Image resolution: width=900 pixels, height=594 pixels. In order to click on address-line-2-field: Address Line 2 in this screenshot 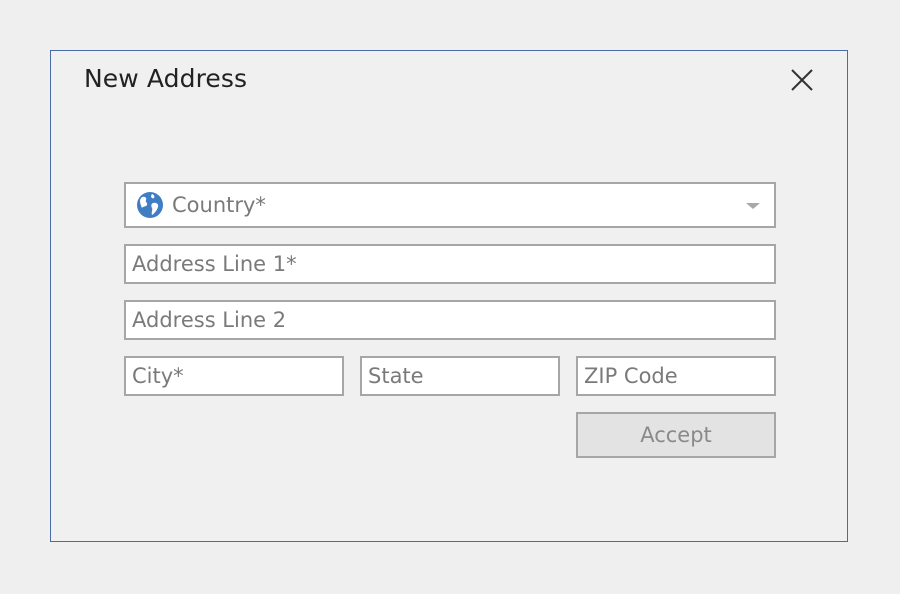, I will do `click(450, 320)`.